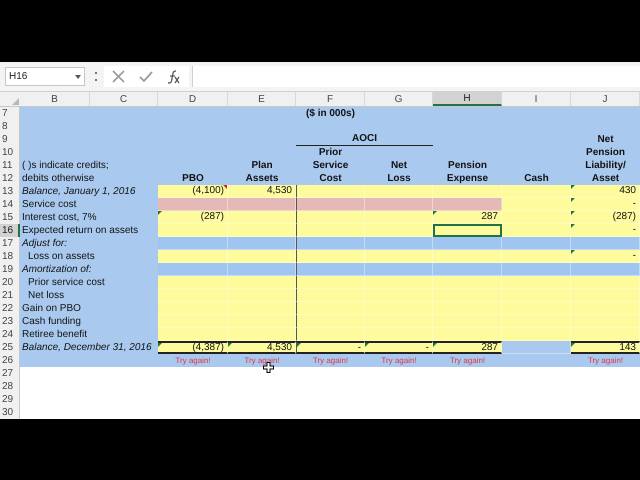 Image resolution: width=640 pixels, height=480 pixels. Describe the element at coordinates (10, 295) in the screenshot. I see `row-header: 21` at that location.